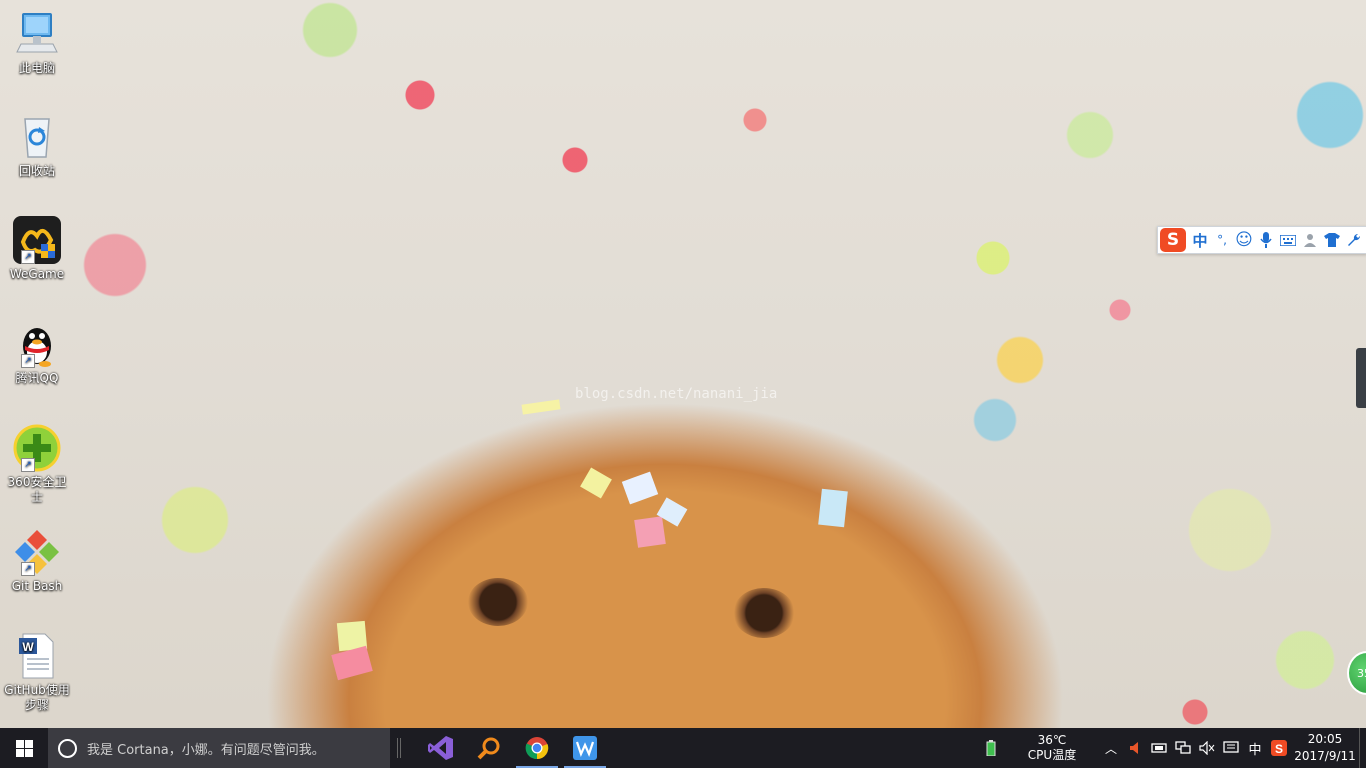 The height and width of the screenshot is (768, 1366). What do you see at coordinates (1159, 748) in the screenshot?
I see `device-icon` at bounding box center [1159, 748].